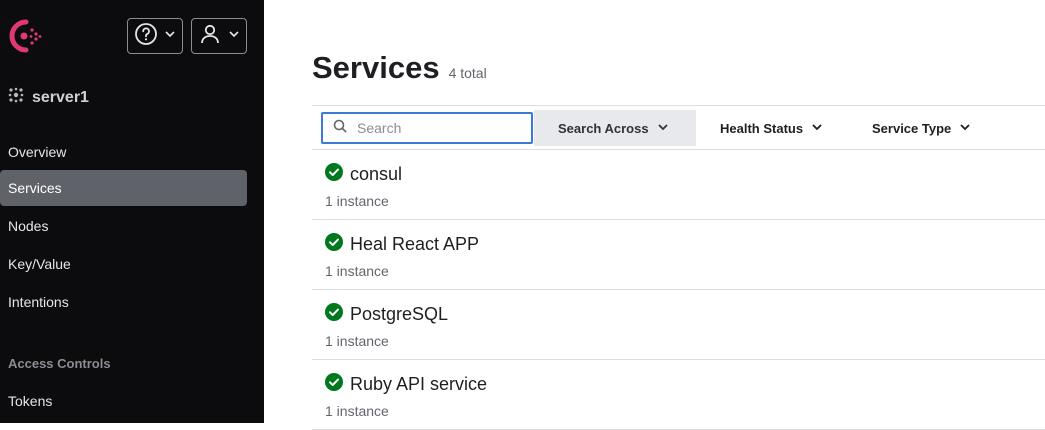  I want to click on list-item: Ruby API service 1 instance, so click(678, 395).